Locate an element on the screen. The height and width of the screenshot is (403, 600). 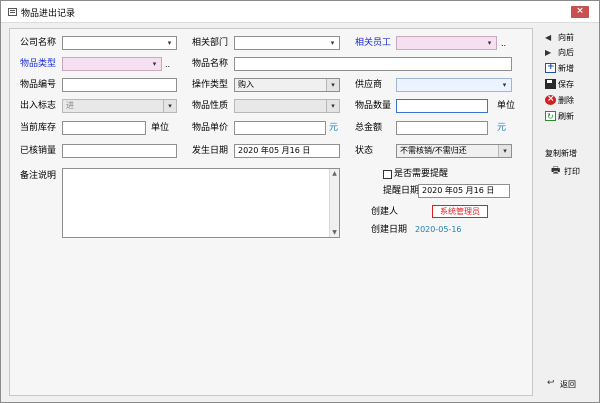
dept-select: ▾ is located at coordinates (287, 43).